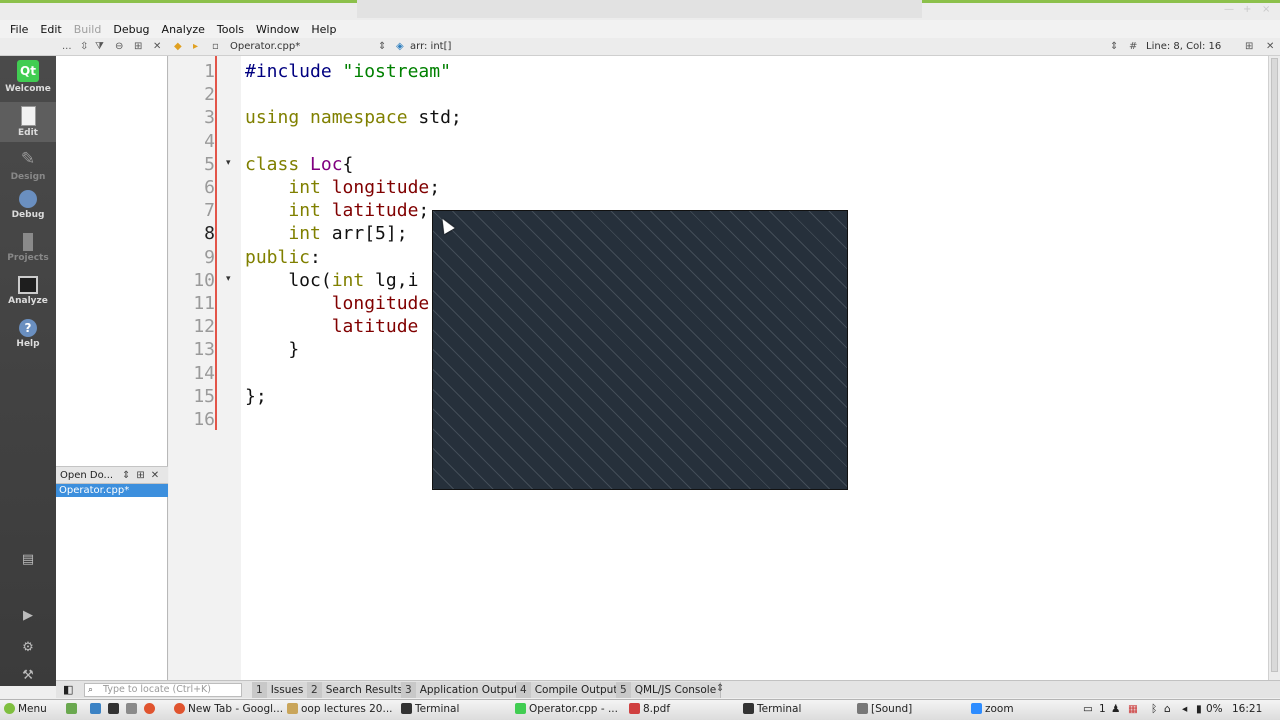  Describe the element at coordinates (28, 177) in the screenshot. I see `mode-design-label: Design` at that location.